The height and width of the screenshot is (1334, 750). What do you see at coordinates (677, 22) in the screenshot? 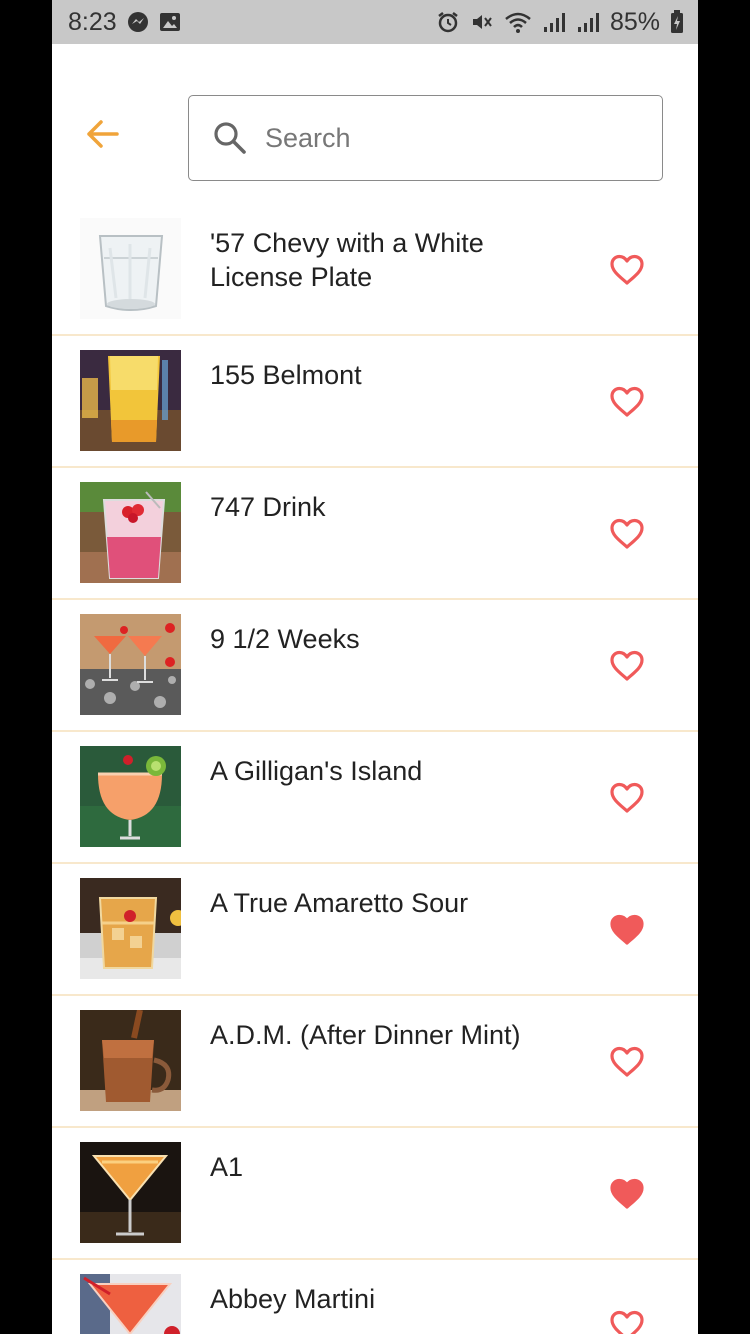
I see `battery-icon` at bounding box center [677, 22].